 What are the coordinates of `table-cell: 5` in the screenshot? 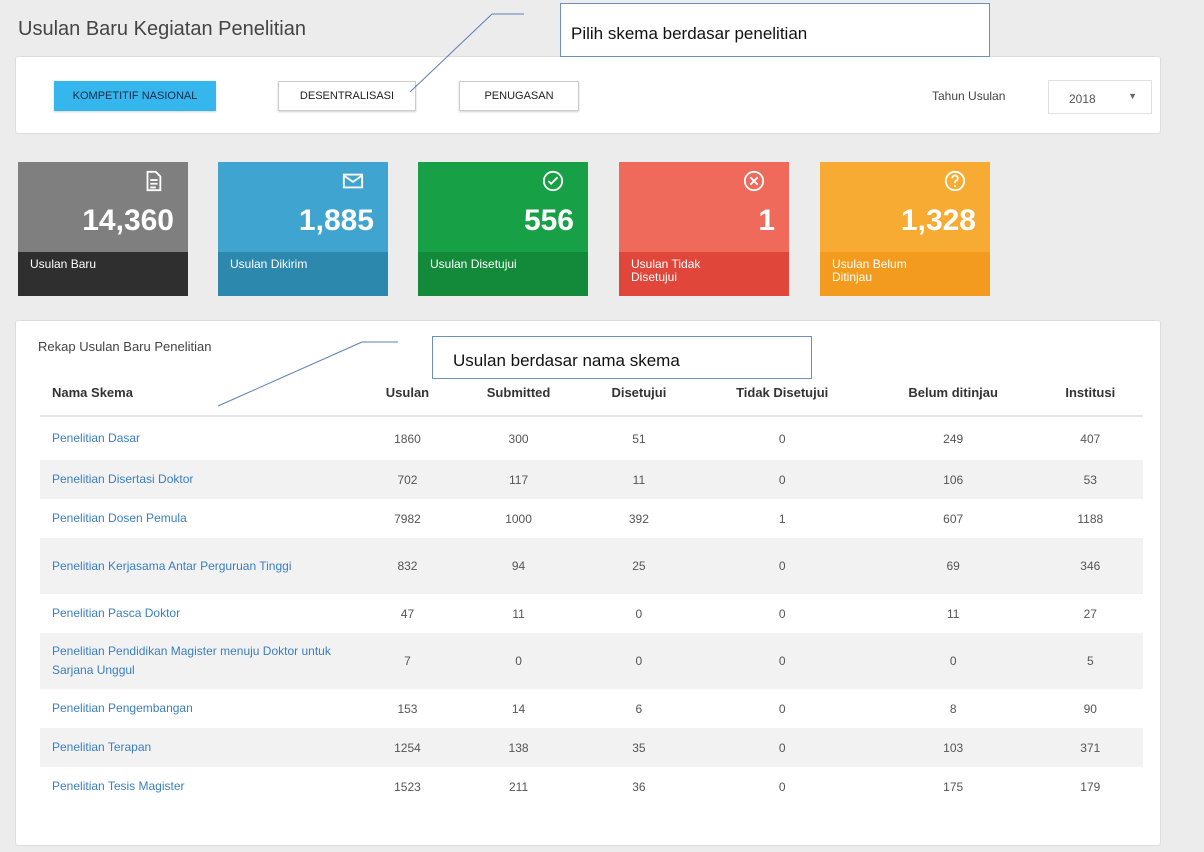 It's located at (1090, 661).